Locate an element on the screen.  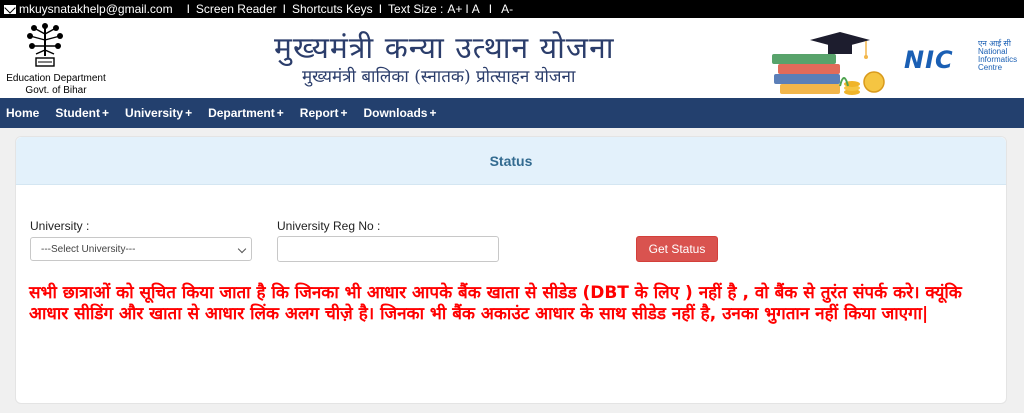
mail-icon is located at coordinates (10, 9).